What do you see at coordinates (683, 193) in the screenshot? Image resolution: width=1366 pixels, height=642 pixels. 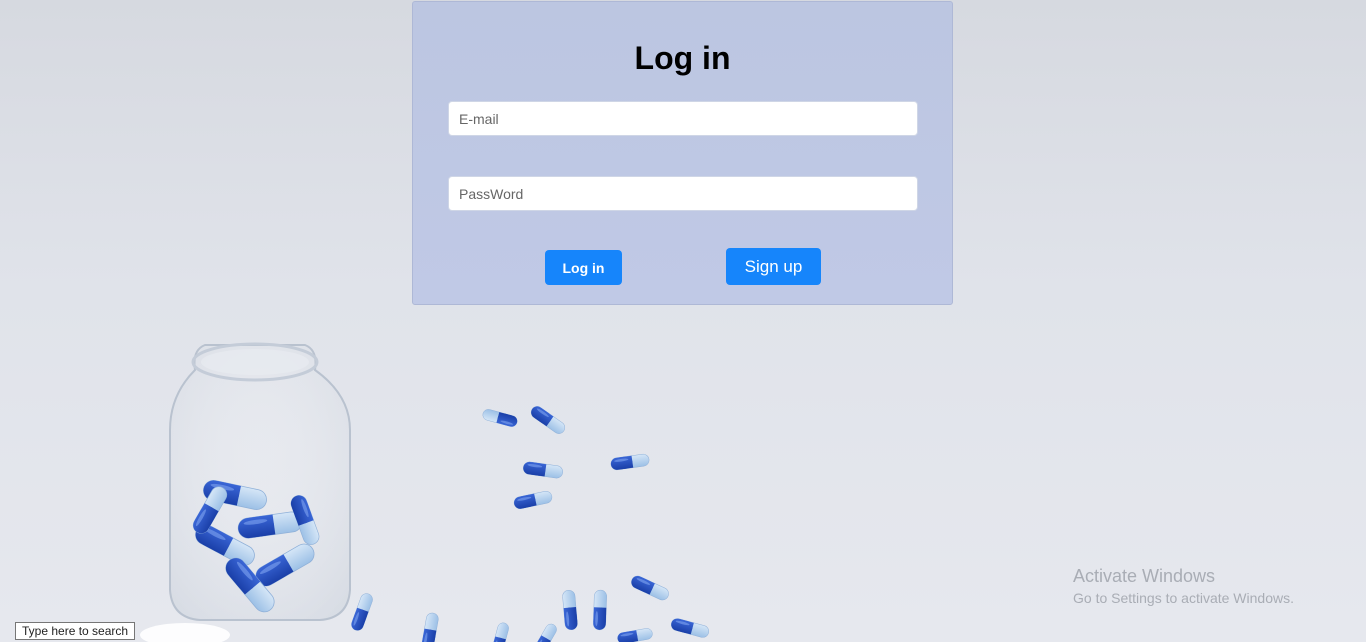 I see `password-input` at bounding box center [683, 193].